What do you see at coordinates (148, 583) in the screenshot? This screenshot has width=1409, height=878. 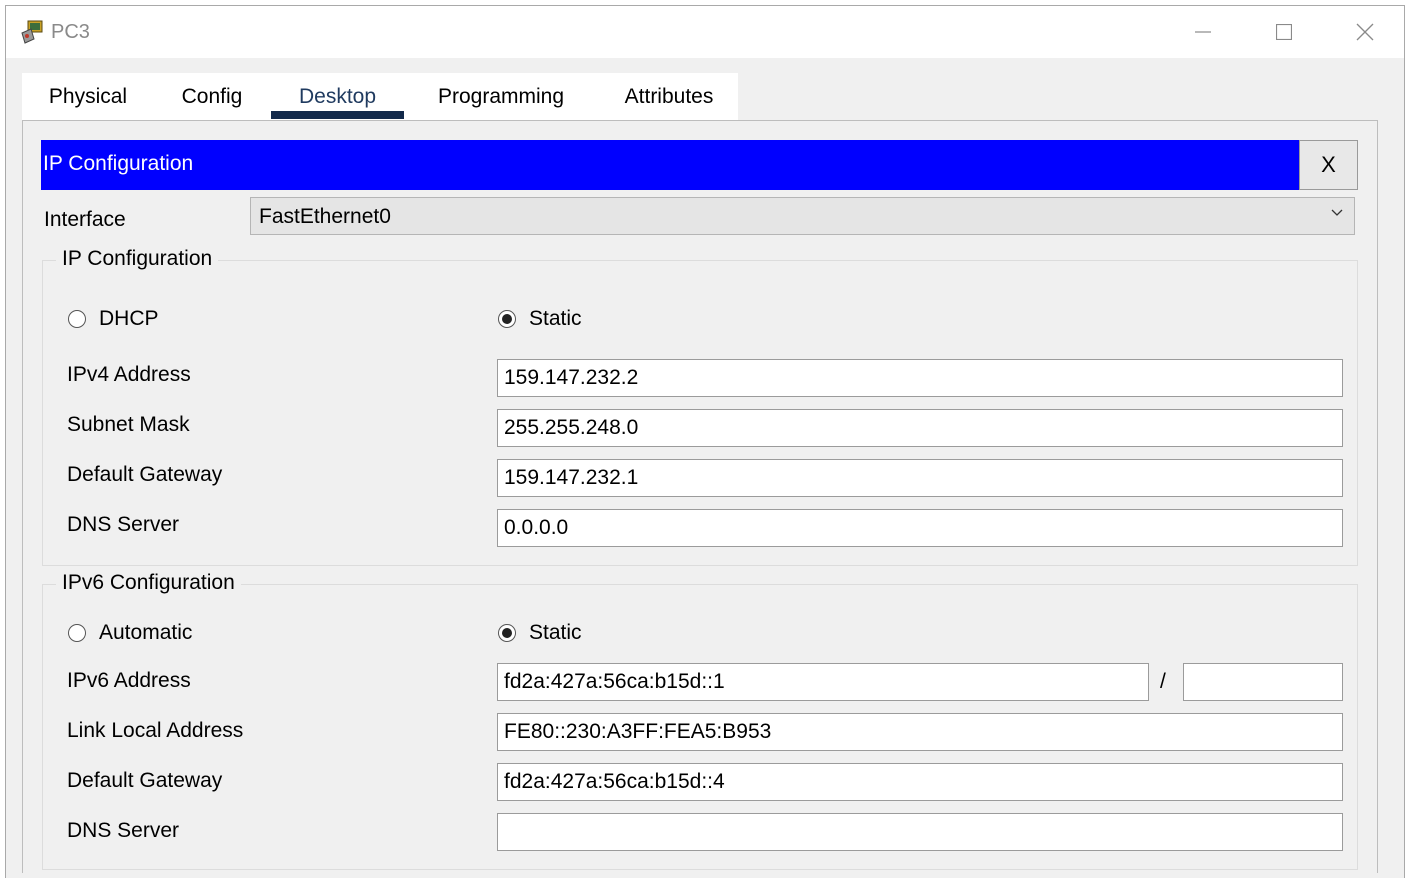 I see `ipv6-group-legend: IPv6 Configuration` at bounding box center [148, 583].